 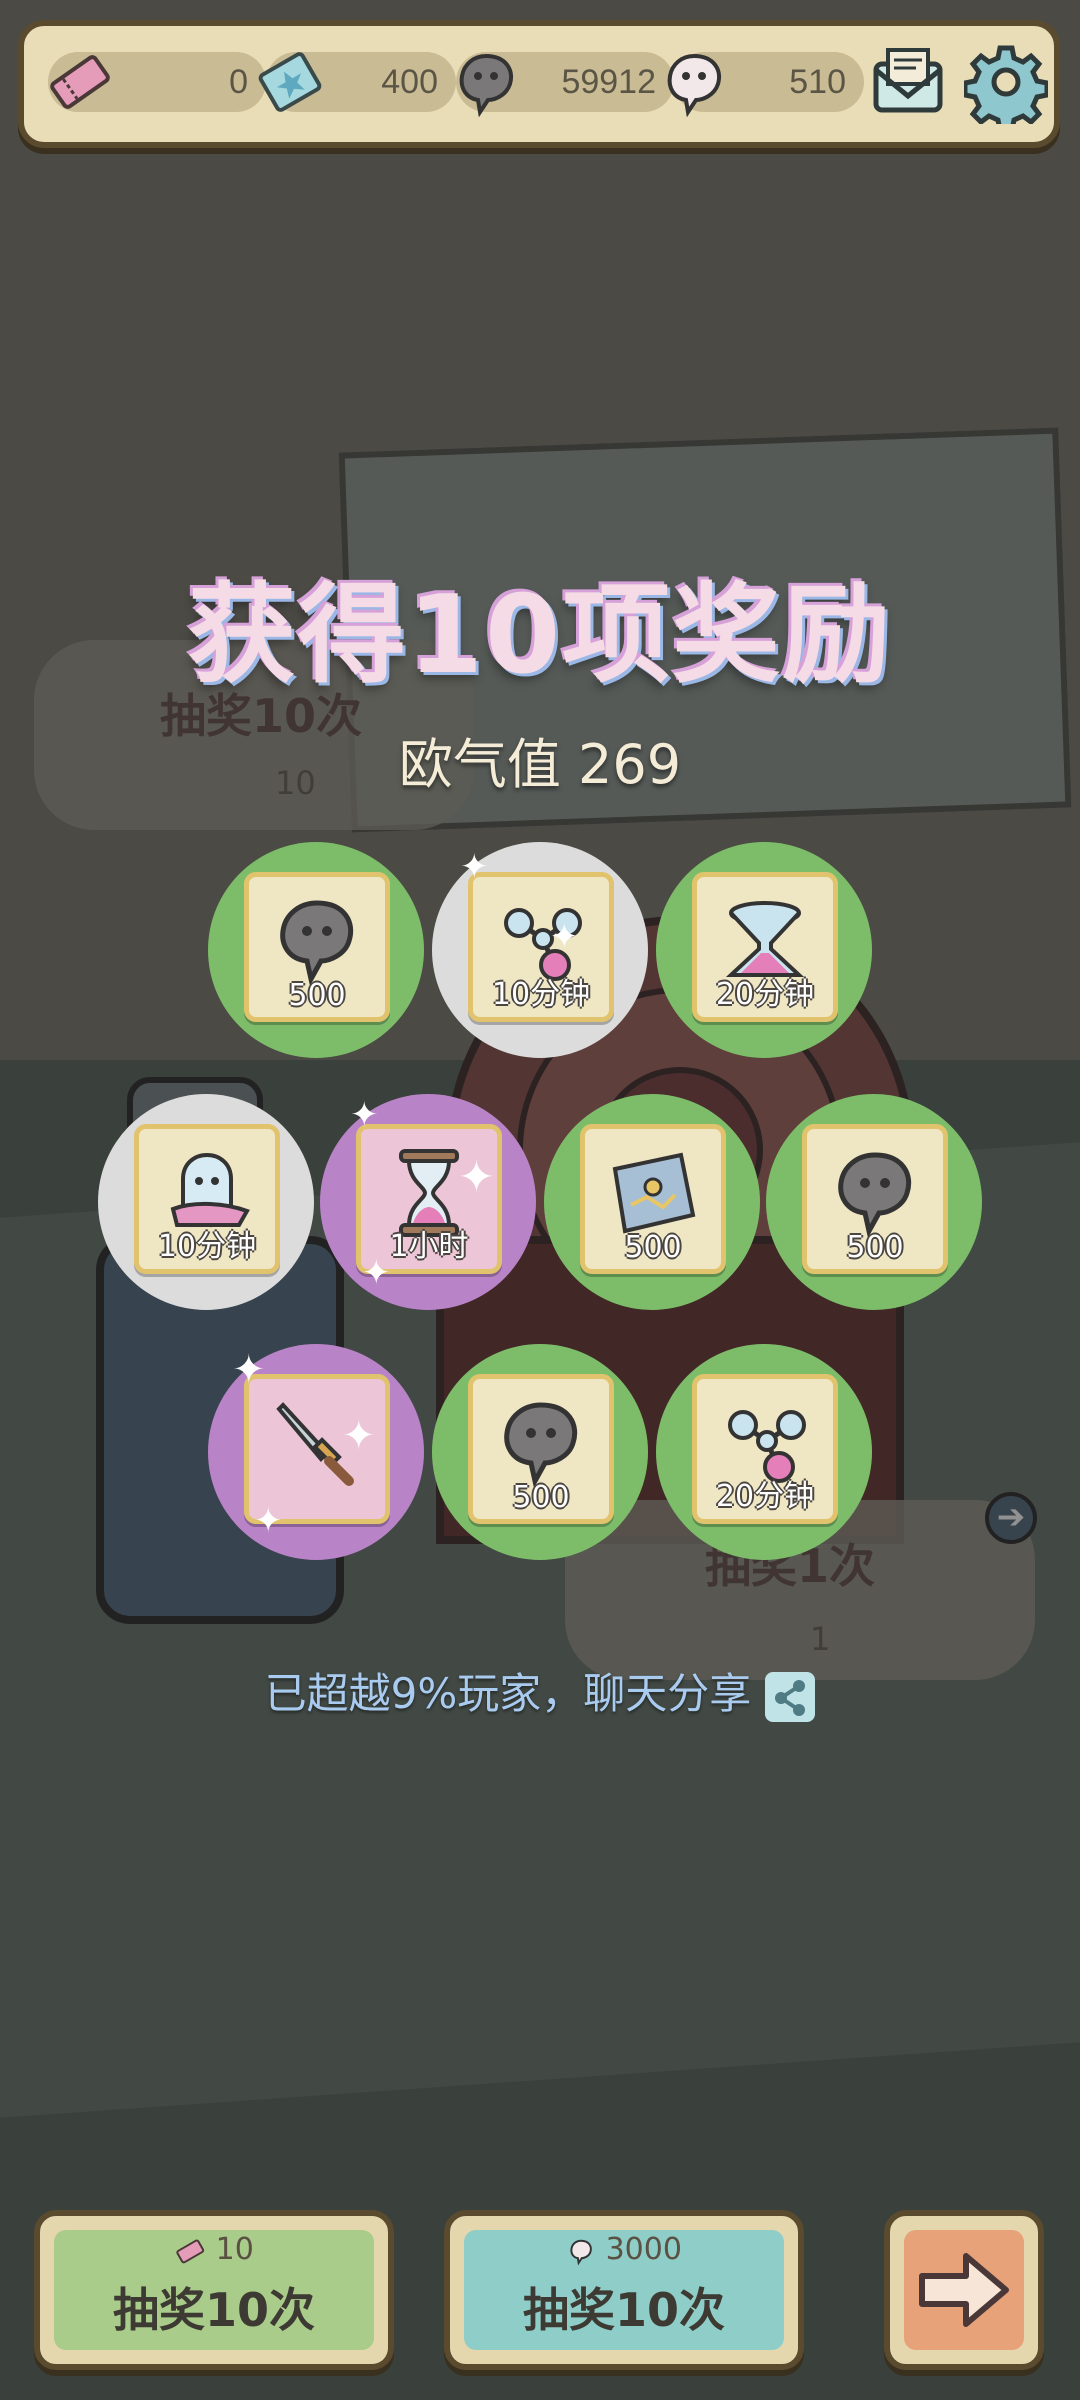 I want to click on arrow-right-icon, so click(x=964, y=2290).